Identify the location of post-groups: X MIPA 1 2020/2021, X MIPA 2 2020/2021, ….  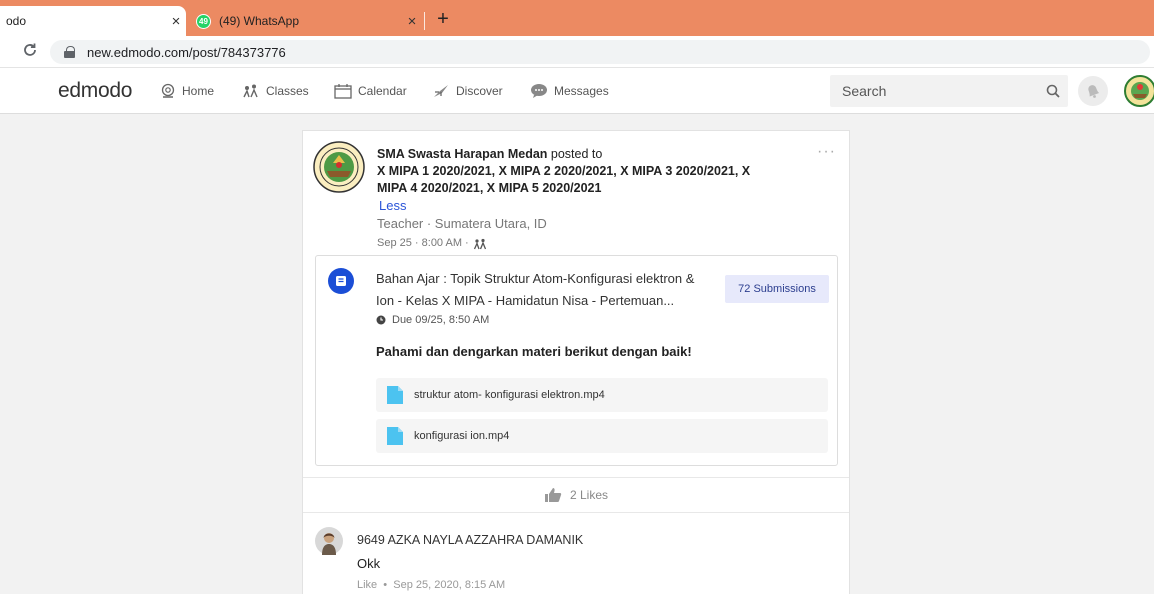
(567, 180).